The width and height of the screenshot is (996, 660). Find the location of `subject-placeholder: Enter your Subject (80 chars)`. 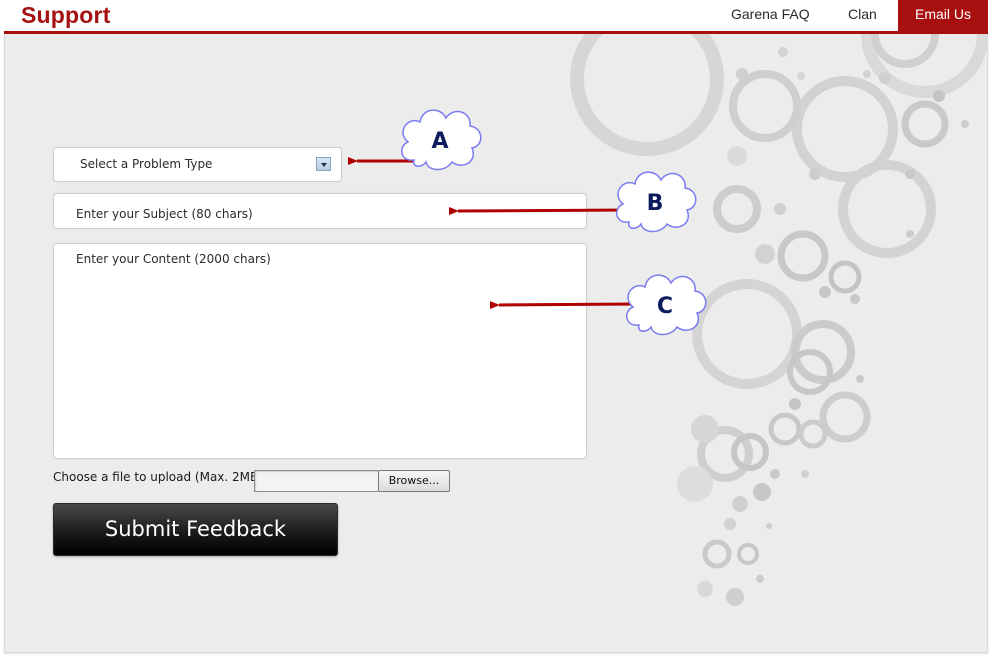

subject-placeholder: Enter your Subject (80 chars) is located at coordinates (164, 214).